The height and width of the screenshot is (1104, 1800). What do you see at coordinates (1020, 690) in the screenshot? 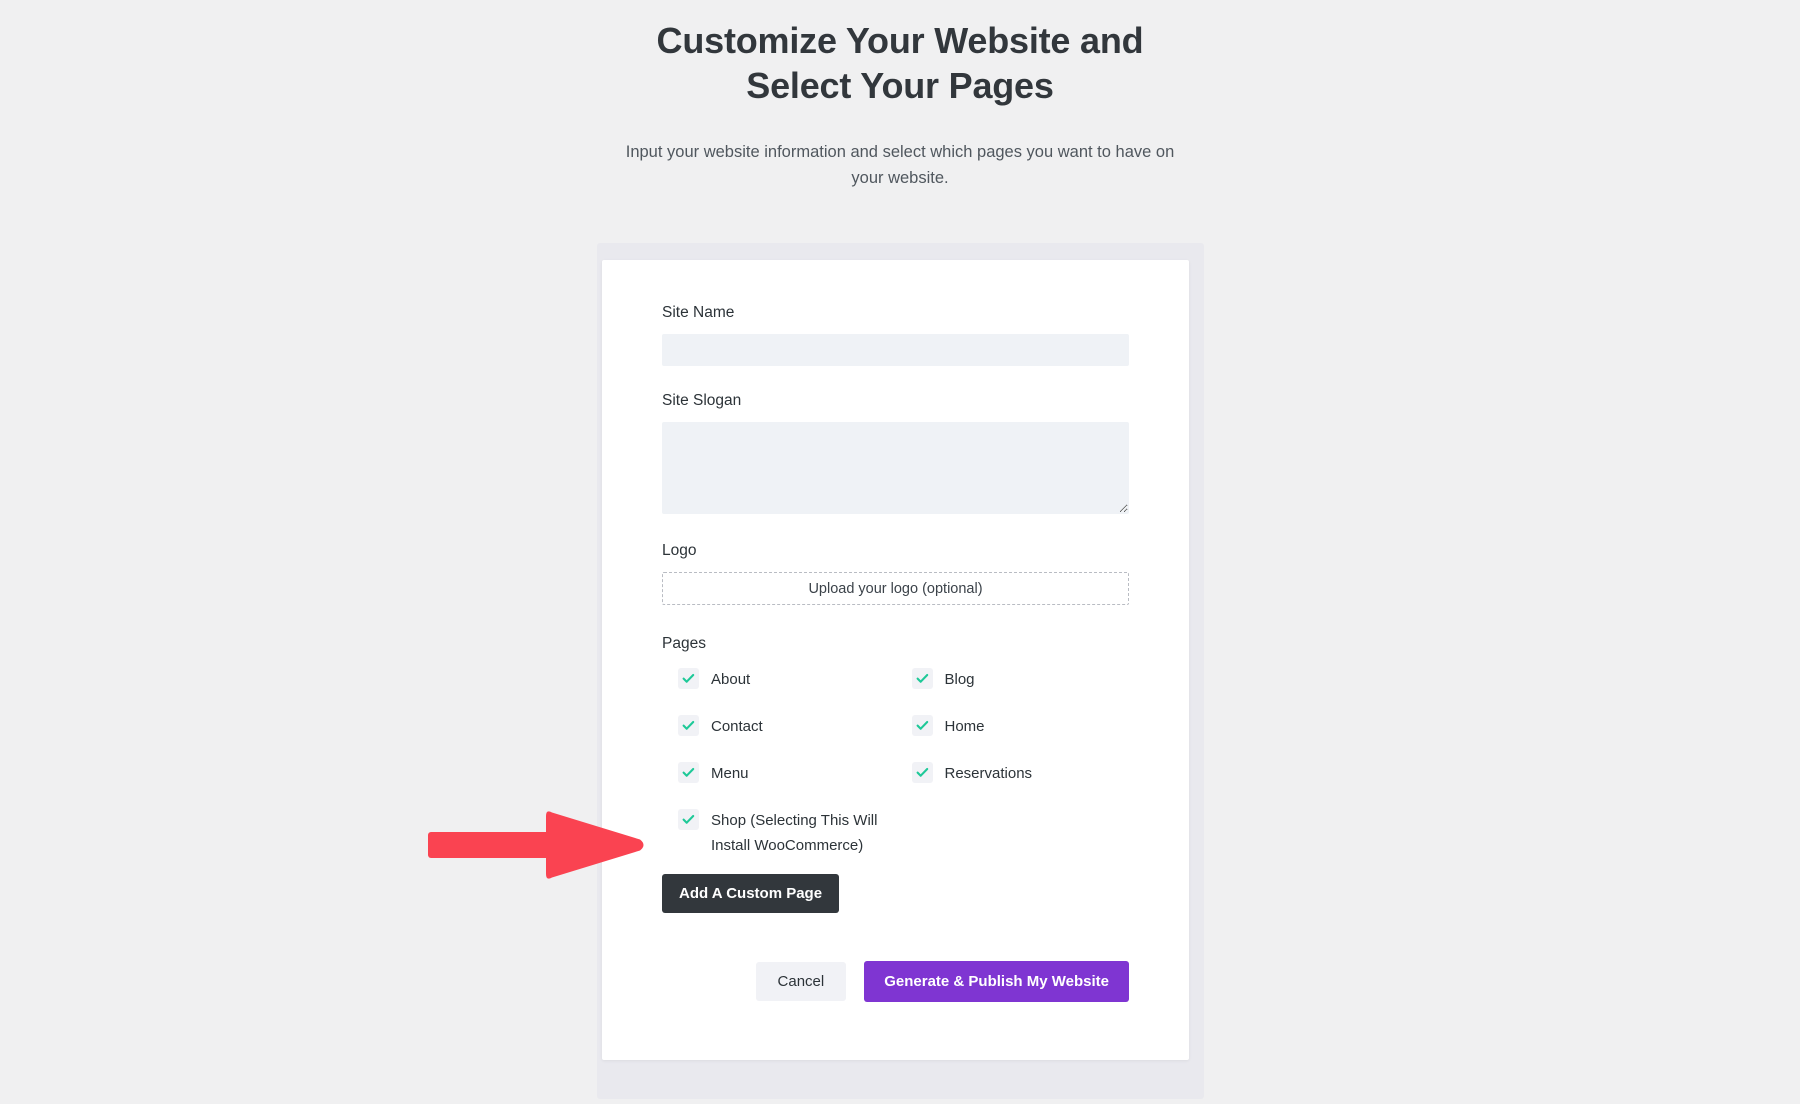
I see `page-option-blog: Blog` at bounding box center [1020, 690].